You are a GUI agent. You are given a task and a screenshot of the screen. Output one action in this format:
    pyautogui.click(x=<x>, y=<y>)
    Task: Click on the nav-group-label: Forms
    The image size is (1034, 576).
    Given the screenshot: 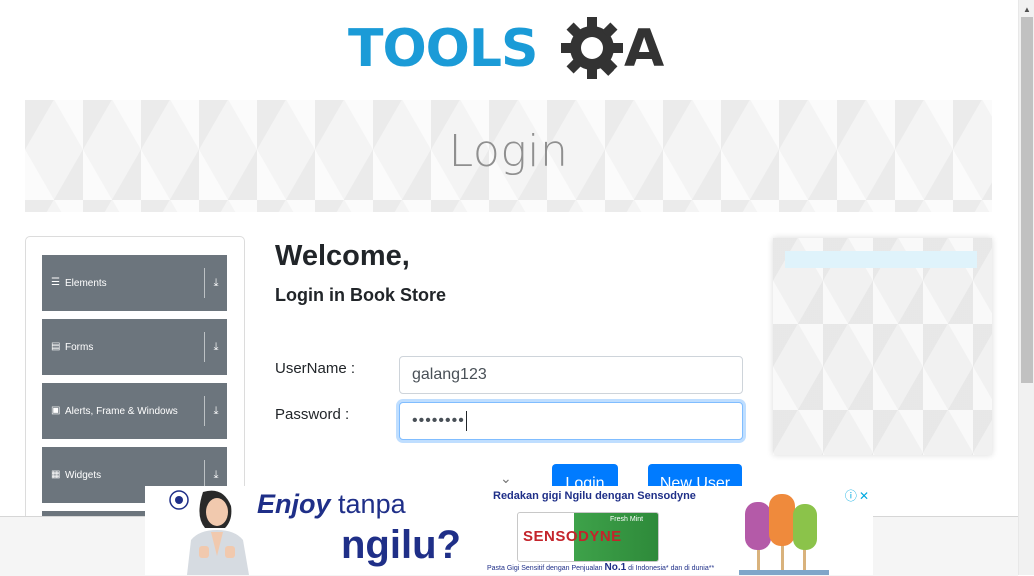 What is the action you would take?
    pyautogui.click(x=79, y=347)
    